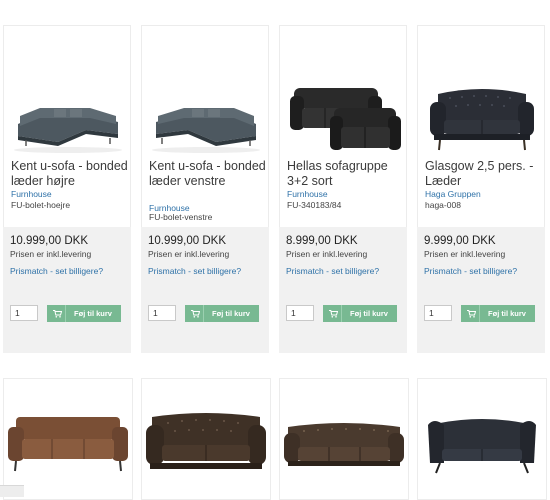  Describe the element at coordinates (314, 205) in the screenshot. I see `product-sku: FU-340183/84` at that location.